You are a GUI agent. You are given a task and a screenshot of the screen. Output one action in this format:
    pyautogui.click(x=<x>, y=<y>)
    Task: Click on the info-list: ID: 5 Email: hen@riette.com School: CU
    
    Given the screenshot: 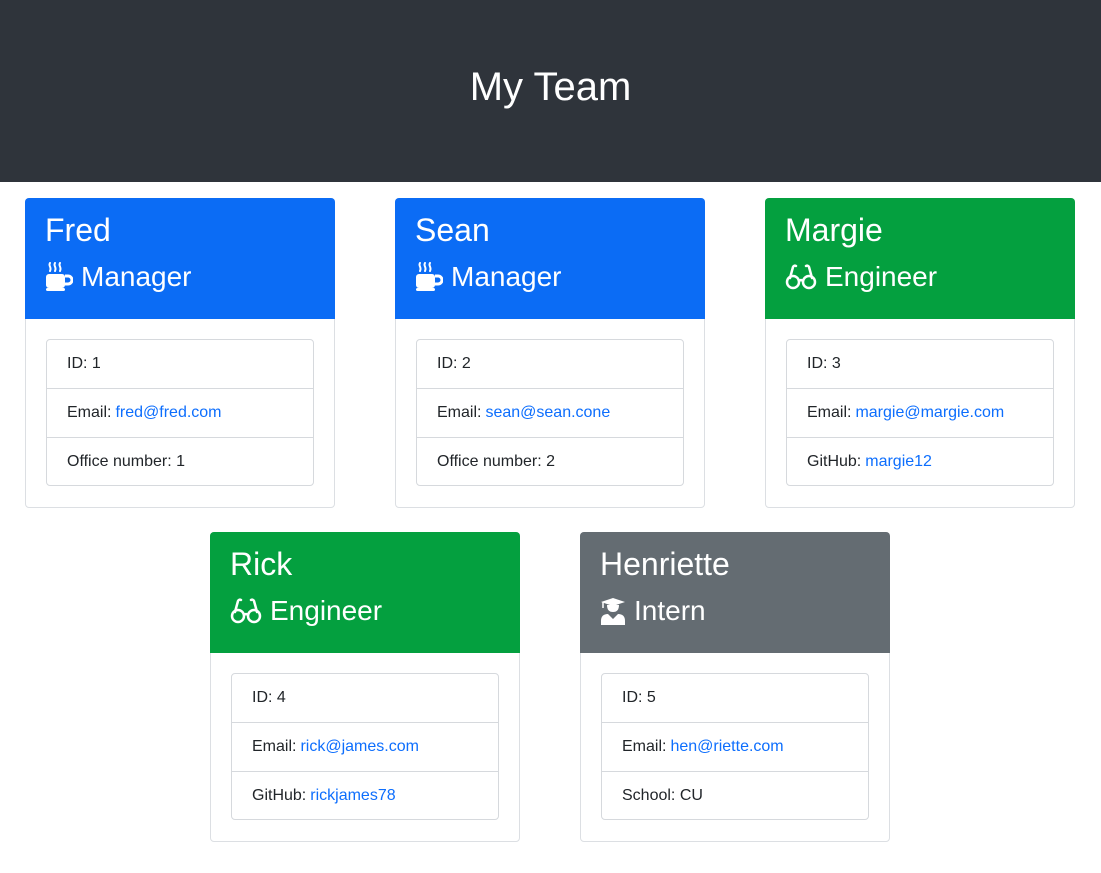 What is the action you would take?
    pyautogui.click(x=735, y=746)
    